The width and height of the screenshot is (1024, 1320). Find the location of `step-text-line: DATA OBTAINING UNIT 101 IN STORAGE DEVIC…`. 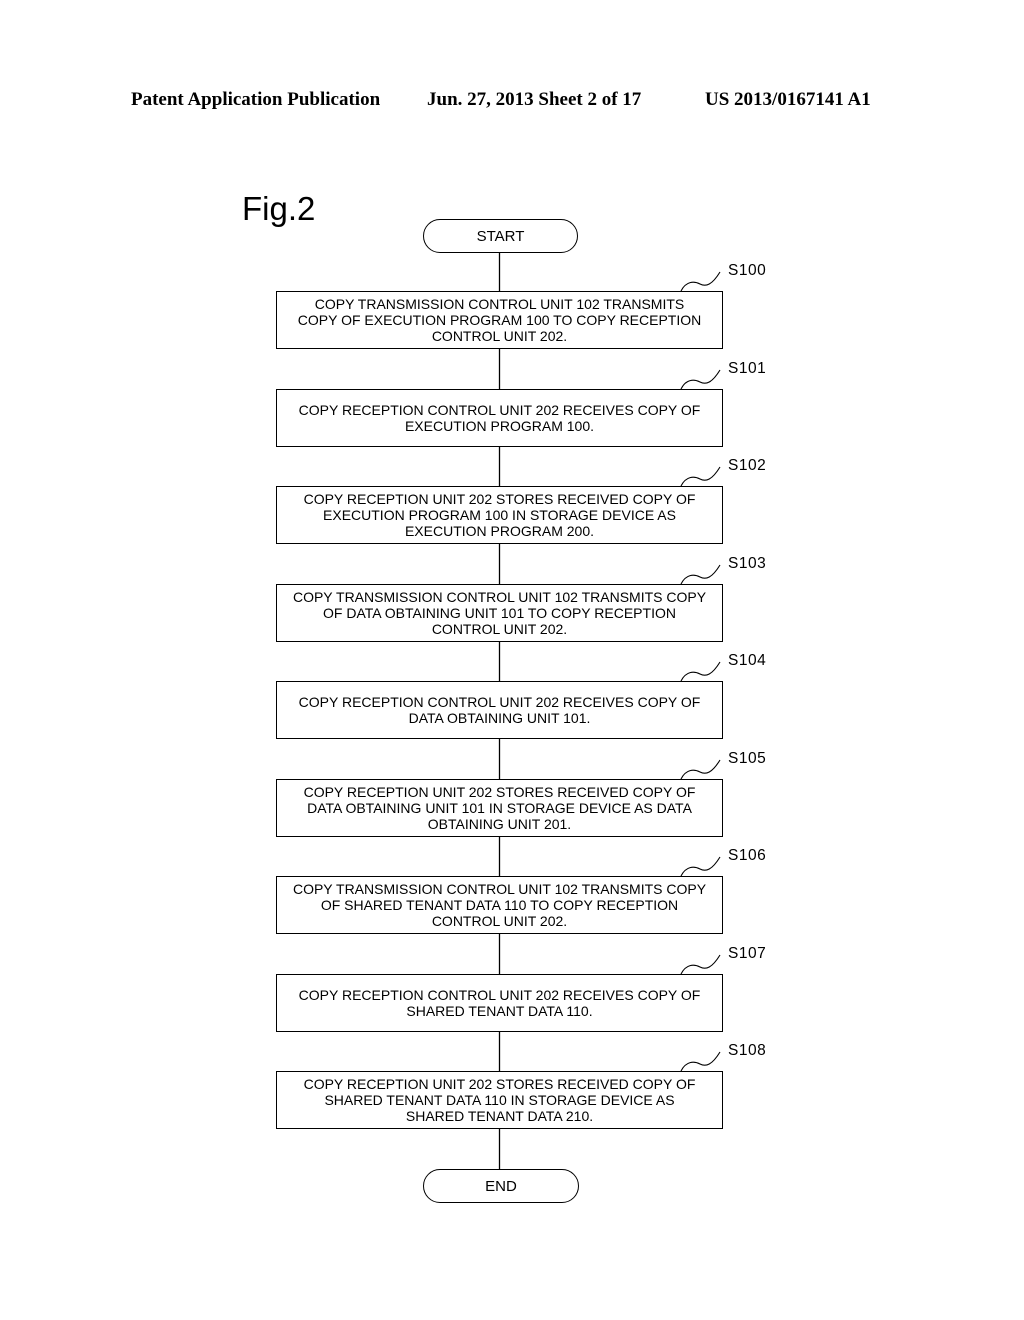

step-text-line: DATA OBTAINING UNIT 101 IN STORAGE DEVIC… is located at coordinates (499, 808).